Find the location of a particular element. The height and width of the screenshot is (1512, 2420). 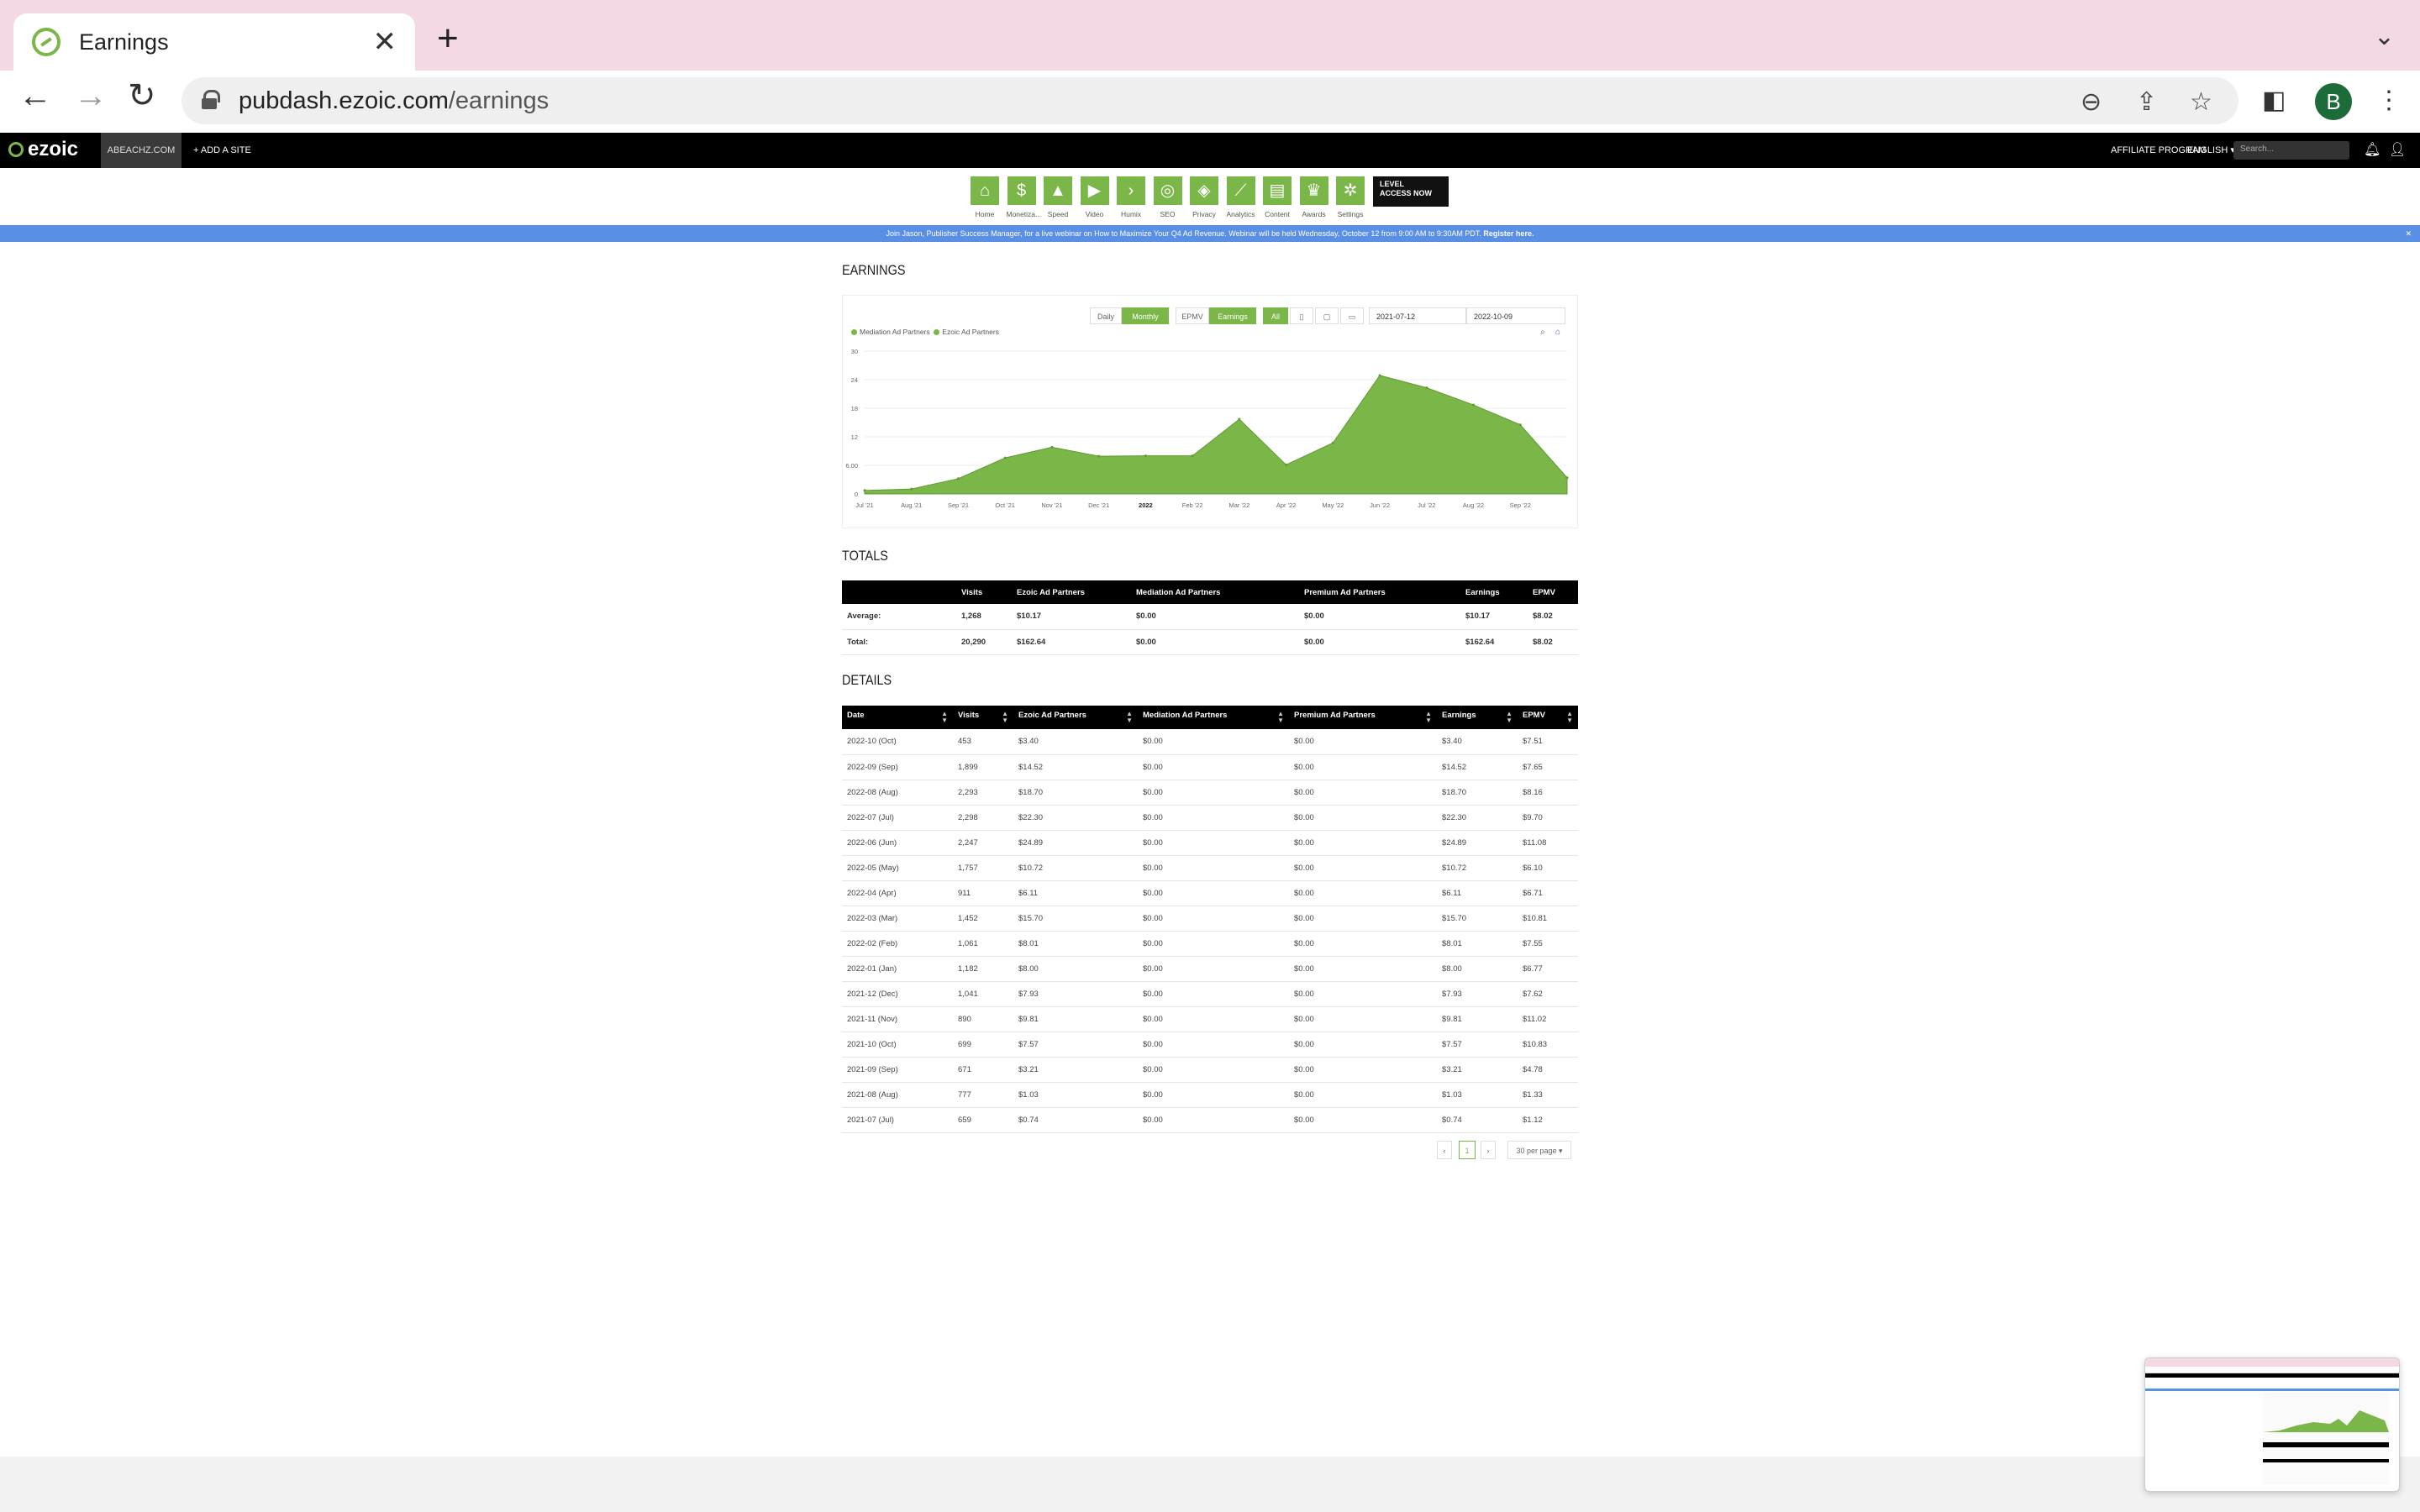

next-page-button: › is located at coordinates (1488, 1150).